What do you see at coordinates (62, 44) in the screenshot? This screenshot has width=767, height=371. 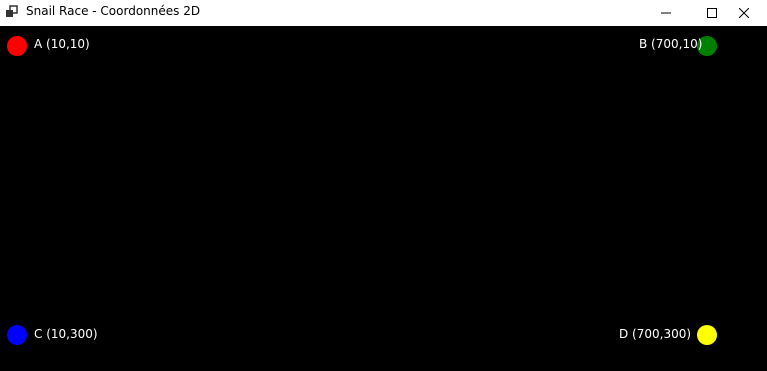 I see `point-a-label: A (10,10)` at bounding box center [62, 44].